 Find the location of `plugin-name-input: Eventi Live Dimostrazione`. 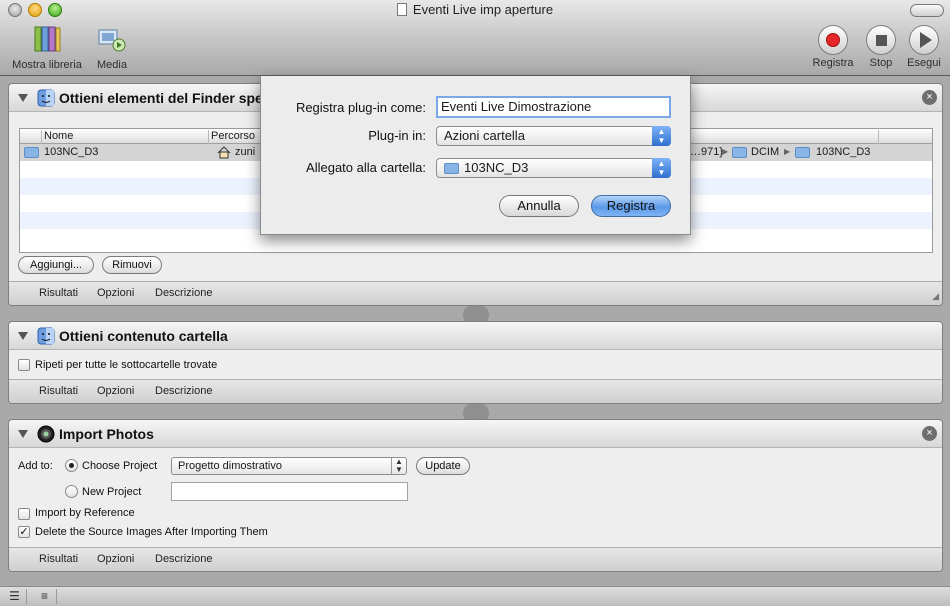

plugin-name-input: Eventi Live Dimostrazione is located at coordinates (553, 107).